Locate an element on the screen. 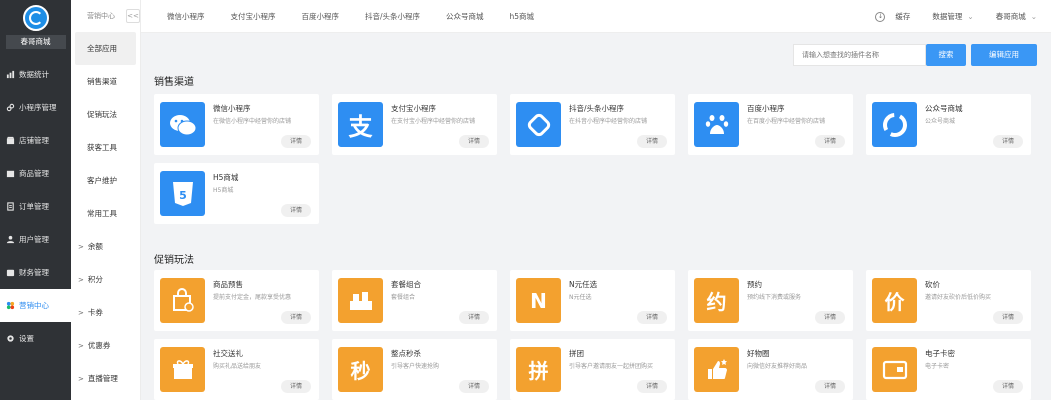 This screenshot has width=1051, height=400. sidebar-item-label: 营销中心 is located at coordinates (34, 305).